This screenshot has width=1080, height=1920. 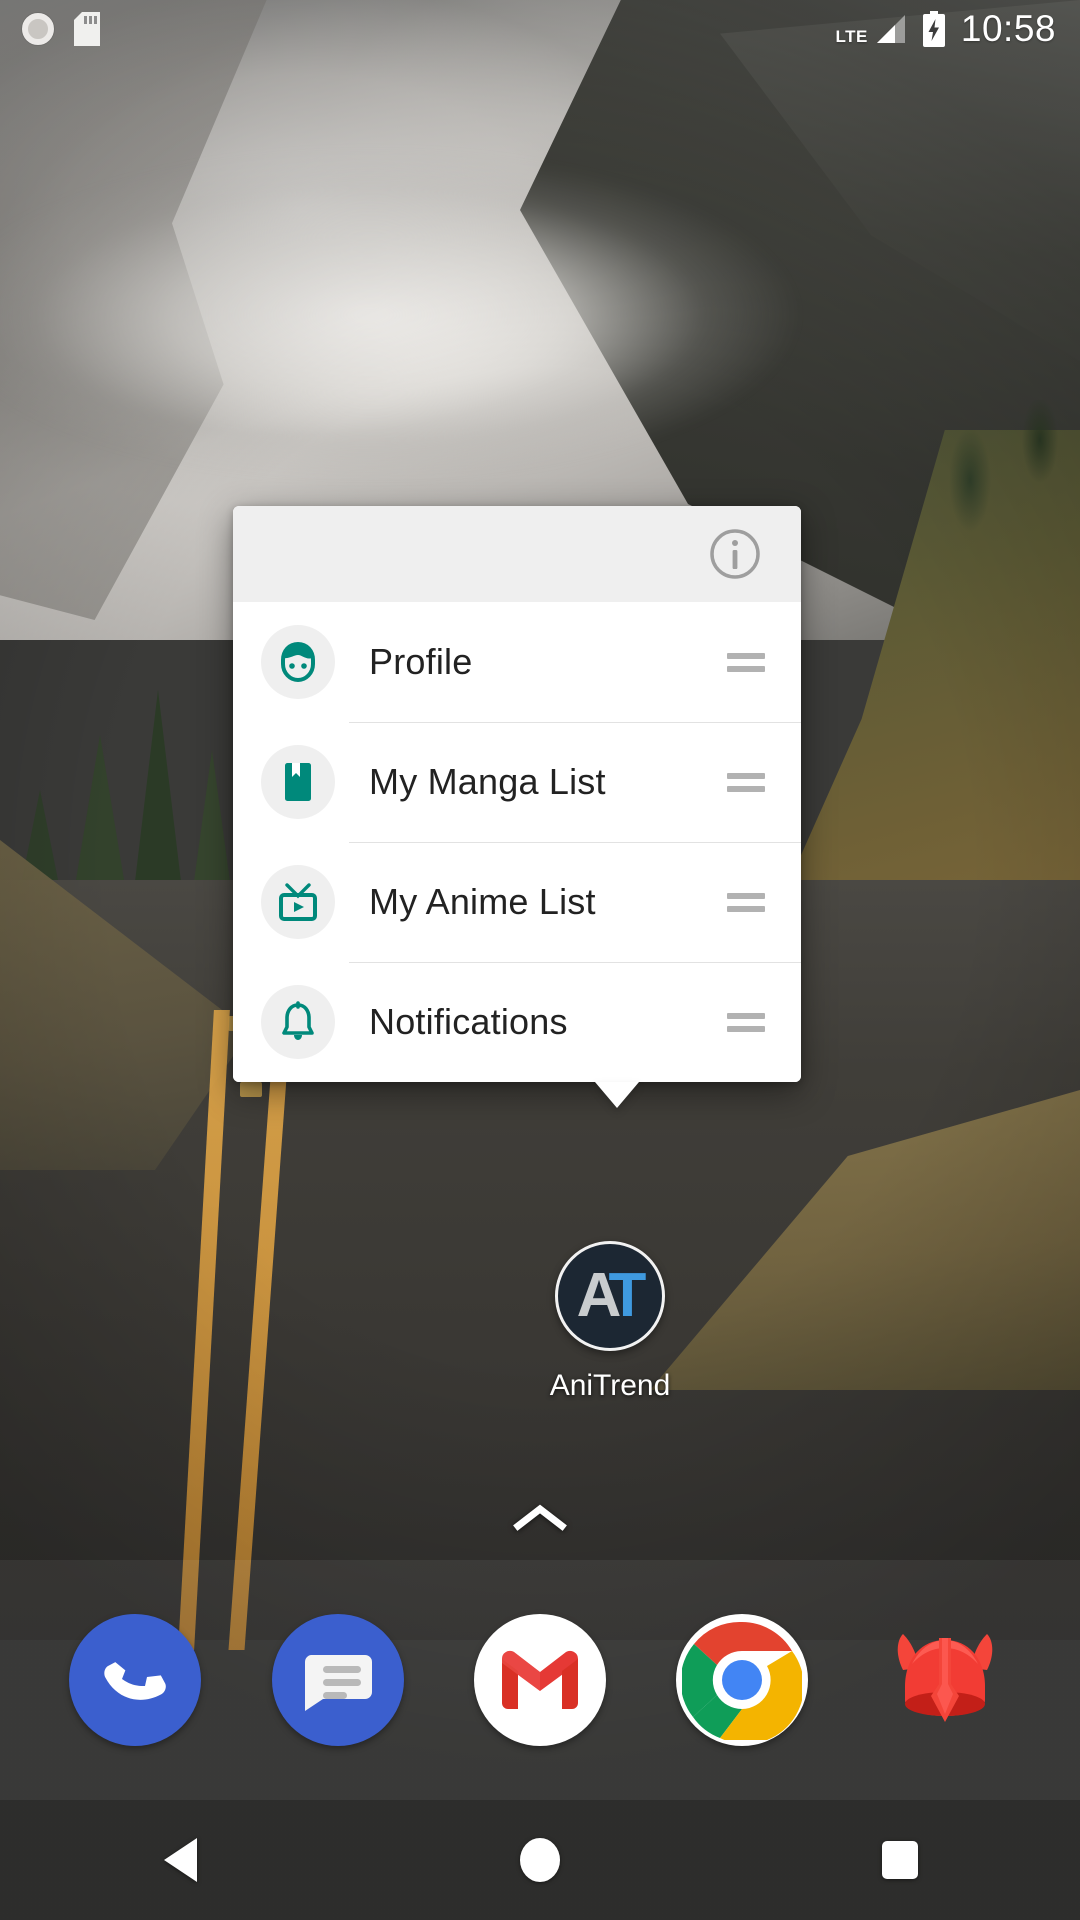 I want to click on menu-item-notifications: Notifications, so click(x=517, y=1022).